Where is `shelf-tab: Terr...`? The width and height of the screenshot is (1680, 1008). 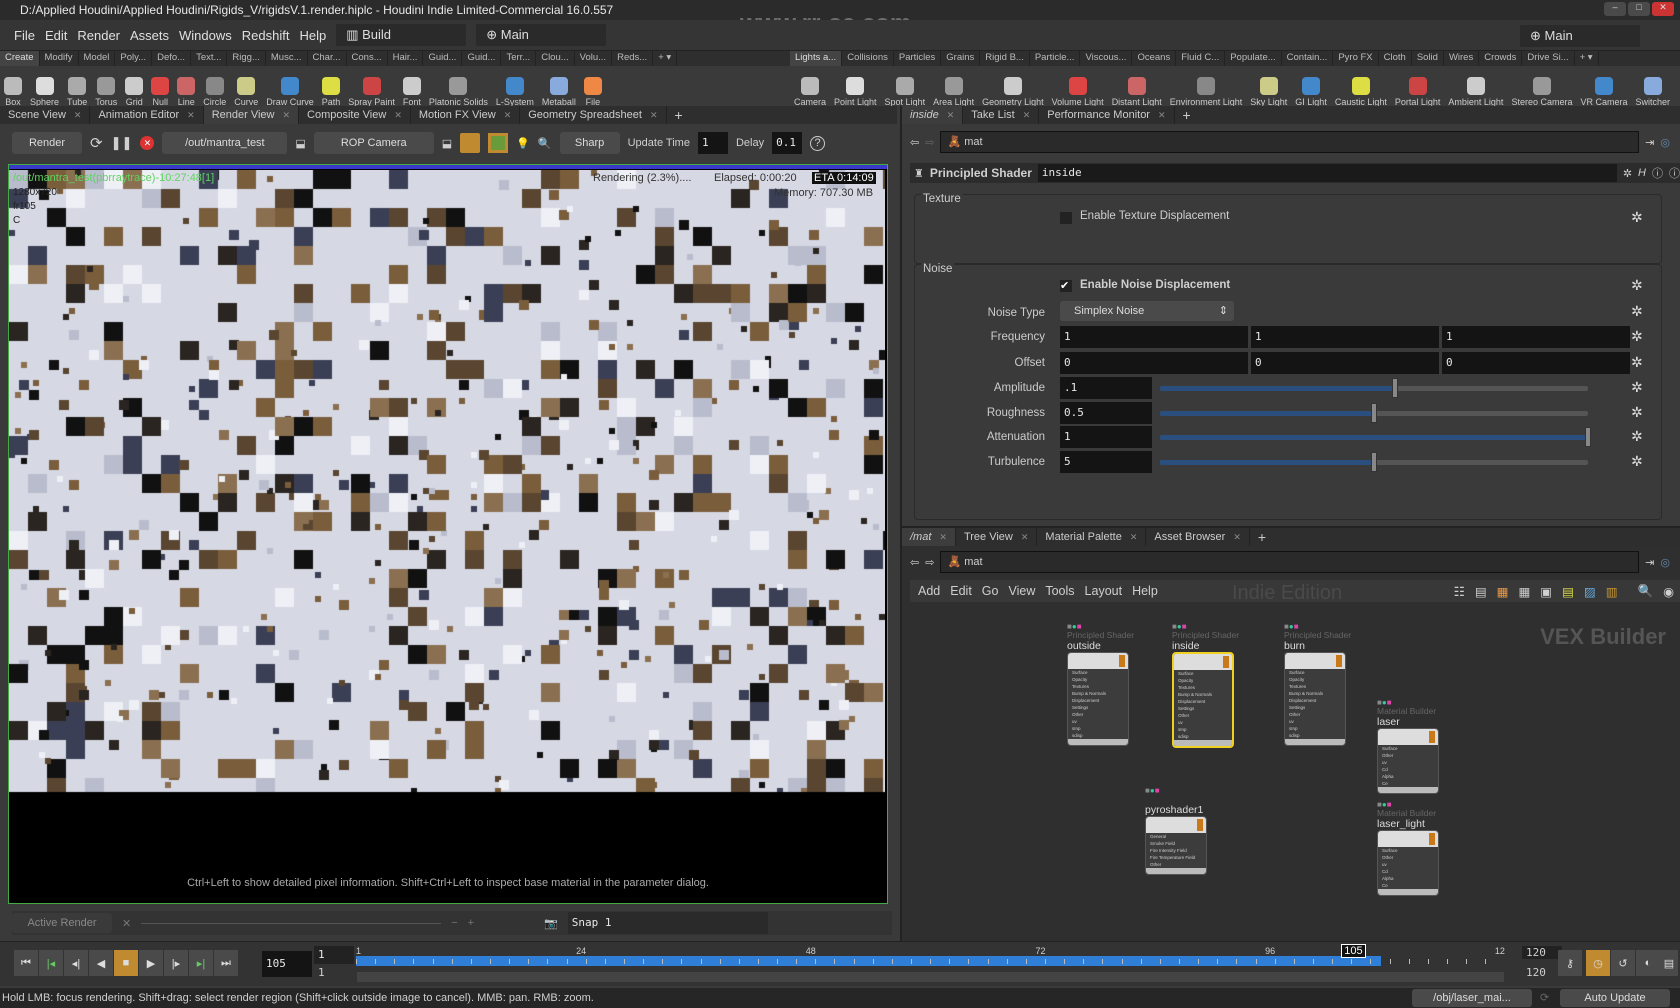
shelf-tab: Terr... is located at coordinates (519, 58).